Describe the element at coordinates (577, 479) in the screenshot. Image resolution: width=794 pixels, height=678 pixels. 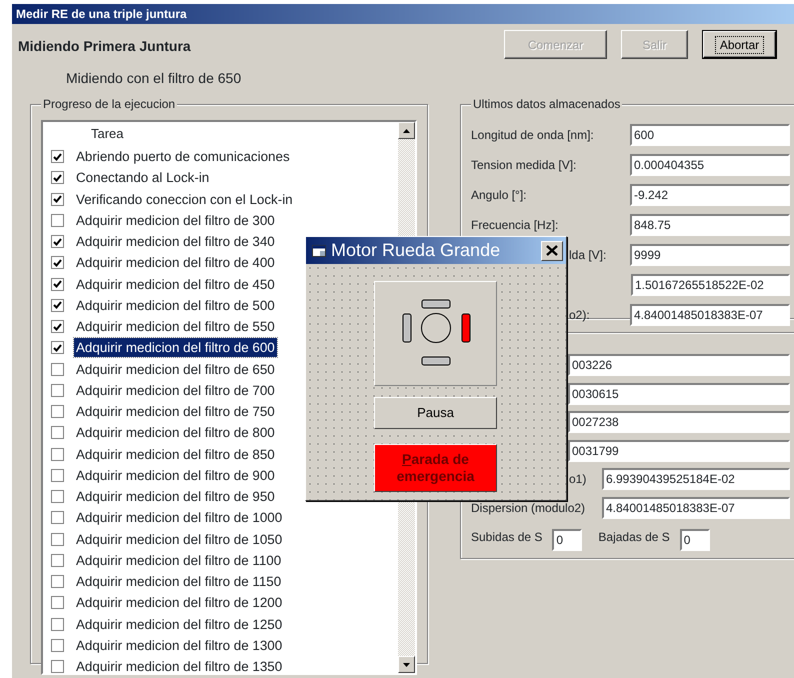
I see `field-label: o1)` at that location.